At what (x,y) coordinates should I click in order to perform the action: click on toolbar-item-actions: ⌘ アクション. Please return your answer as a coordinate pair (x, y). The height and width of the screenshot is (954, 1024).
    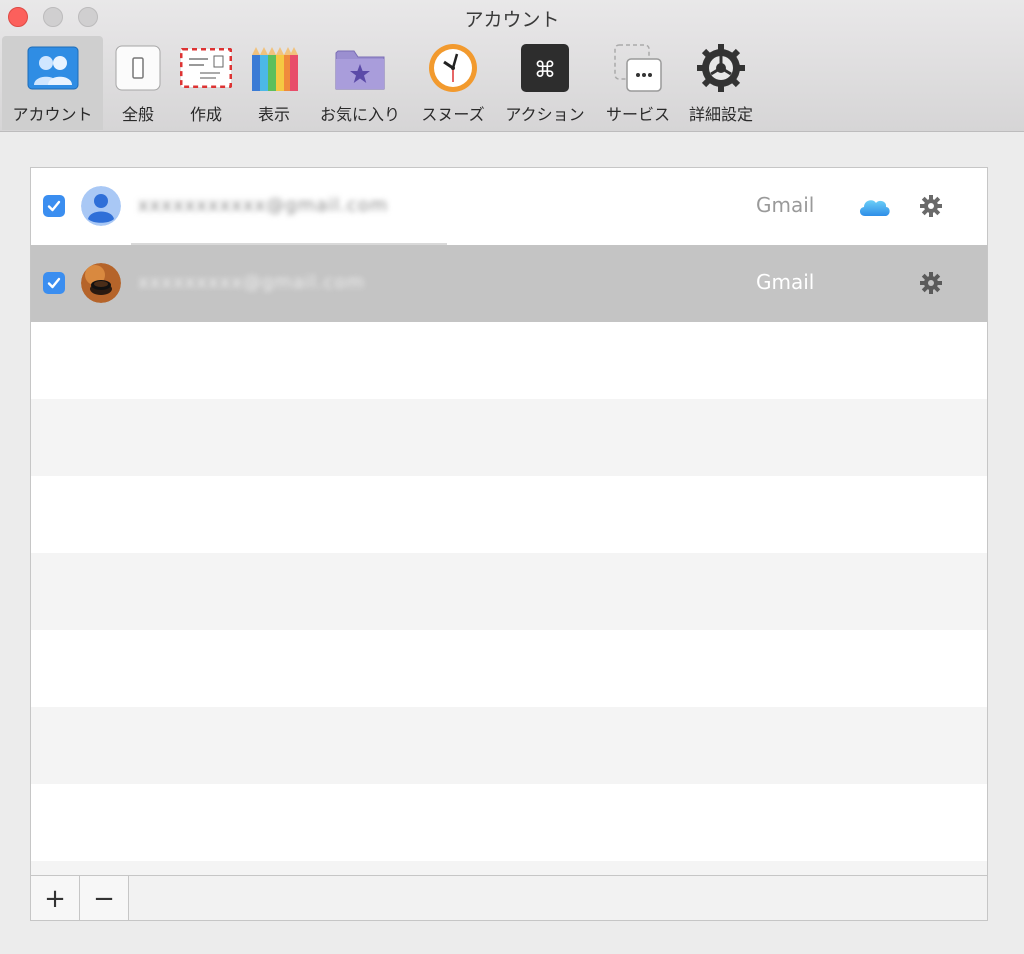
    Looking at the image, I should click on (545, 83).